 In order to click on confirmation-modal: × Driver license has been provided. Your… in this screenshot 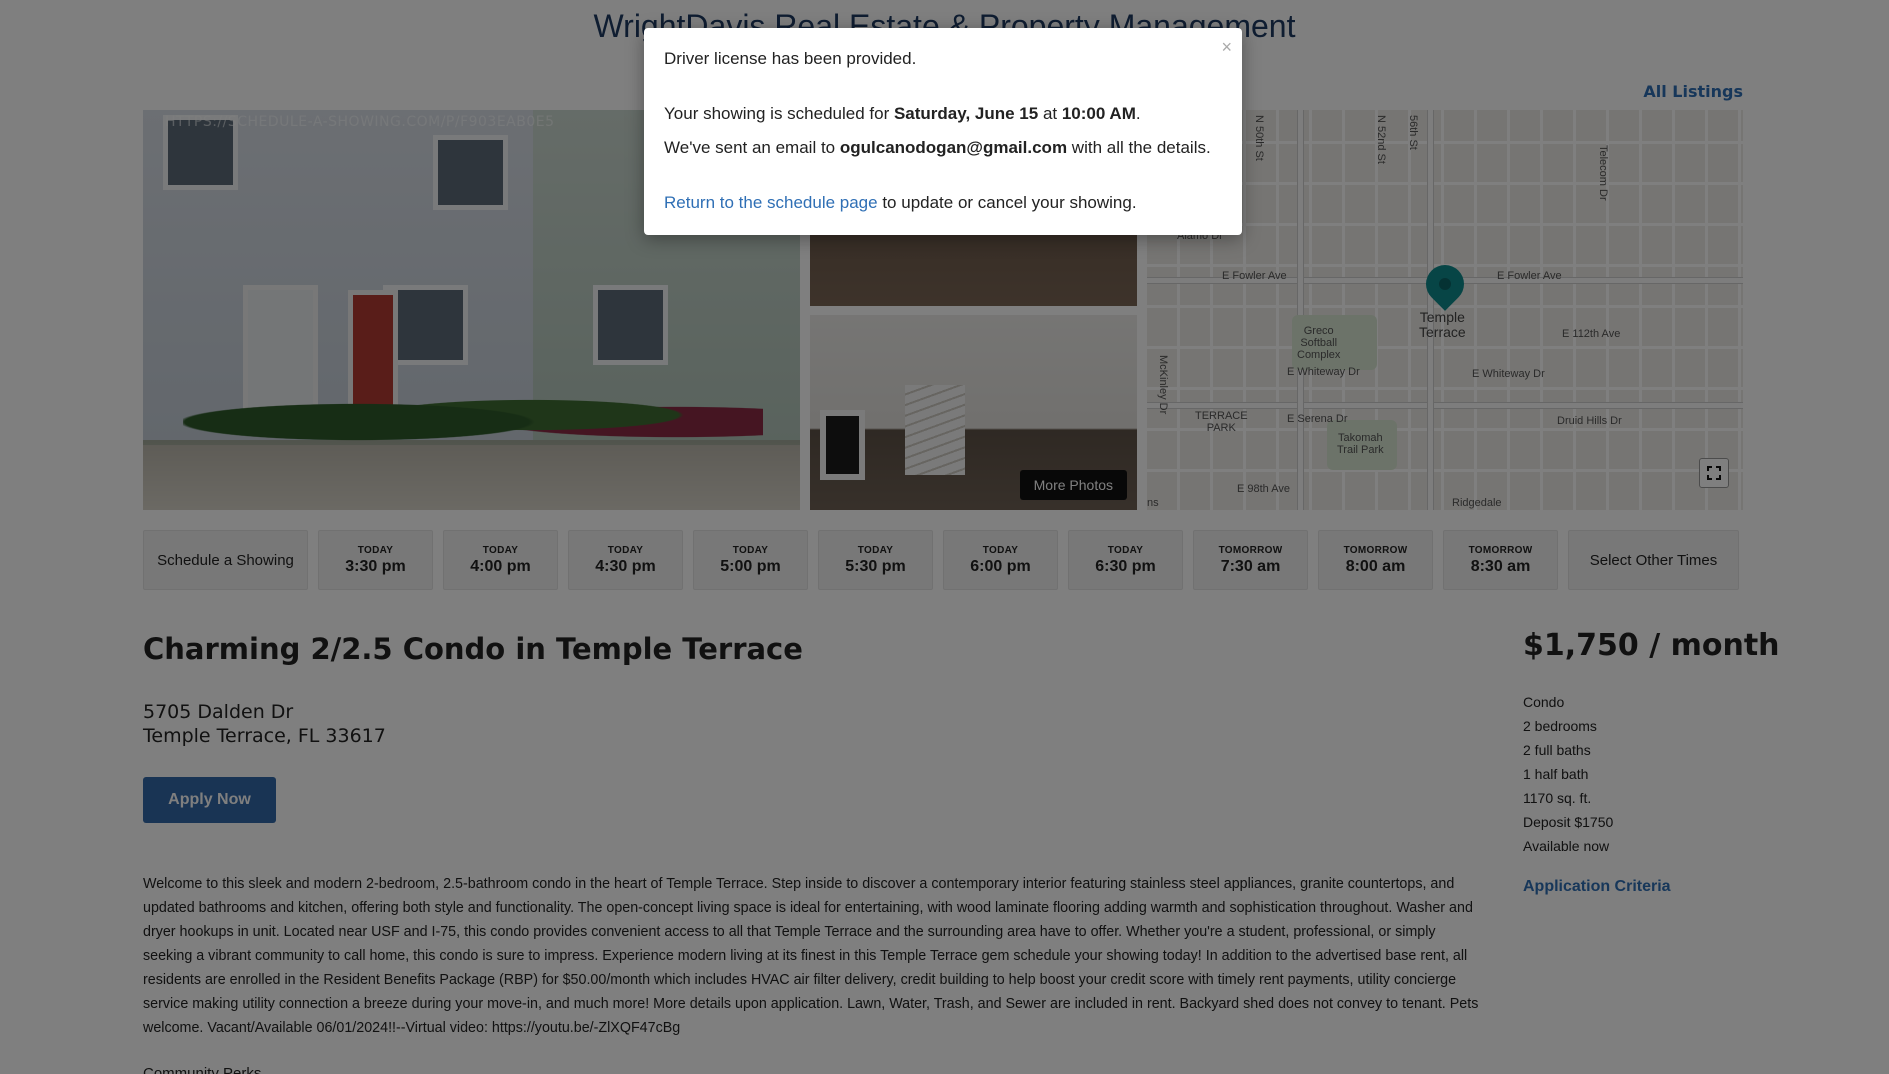, I will do `click(943, 131)`.